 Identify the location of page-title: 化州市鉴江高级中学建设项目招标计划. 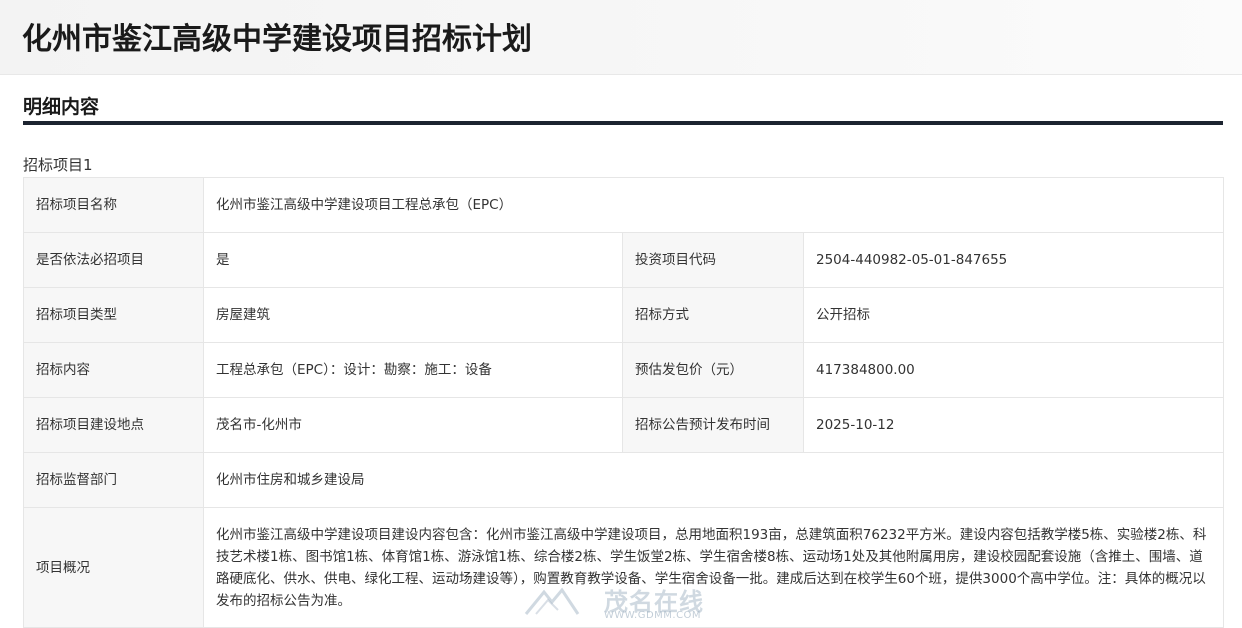
(277, 39).